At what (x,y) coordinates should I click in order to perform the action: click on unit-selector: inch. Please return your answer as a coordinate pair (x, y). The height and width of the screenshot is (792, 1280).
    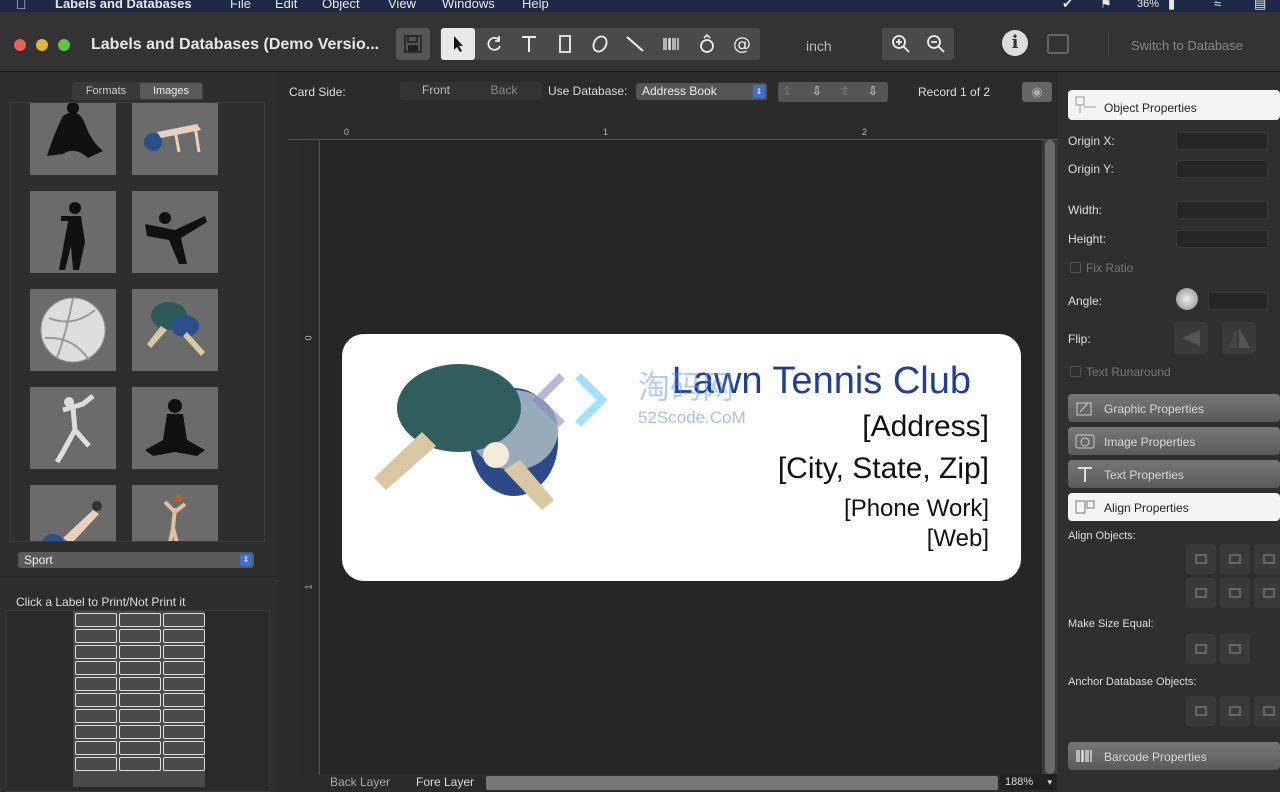
    Looking at the image, I should click on (819, 46).